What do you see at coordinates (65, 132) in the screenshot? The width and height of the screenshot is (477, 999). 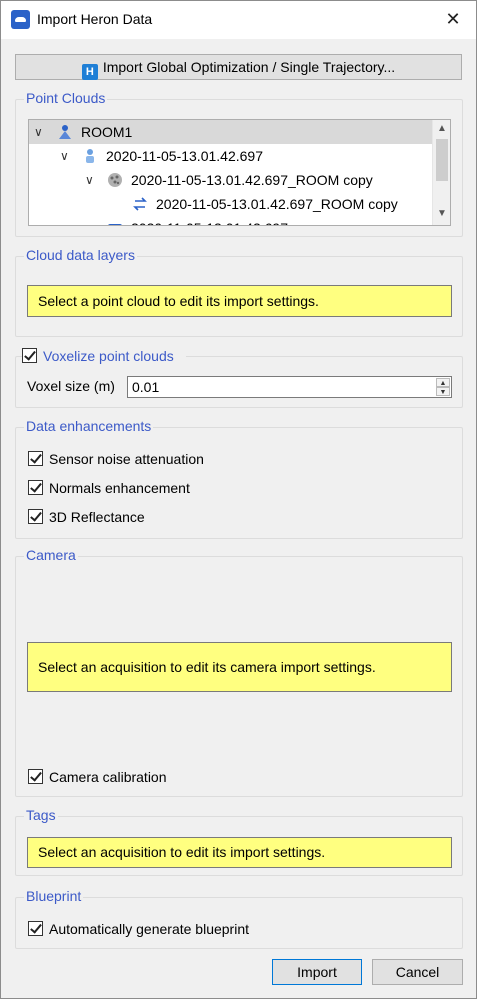 I see `room-icon` at bounding box center [65, 132].